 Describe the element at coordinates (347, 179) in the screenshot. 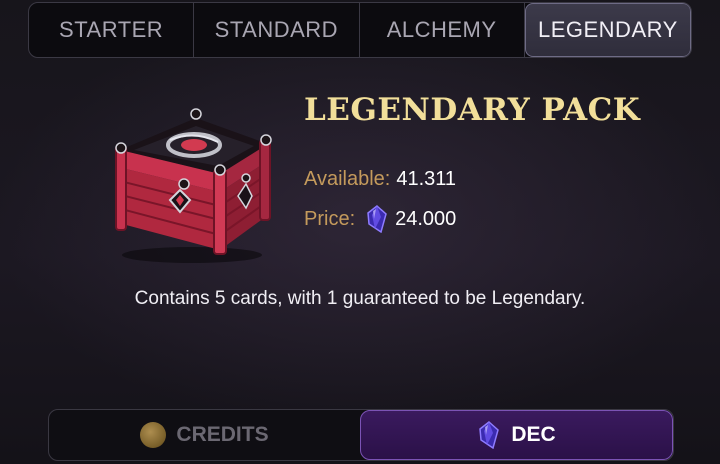

I see `available-label: Available:` at that location.